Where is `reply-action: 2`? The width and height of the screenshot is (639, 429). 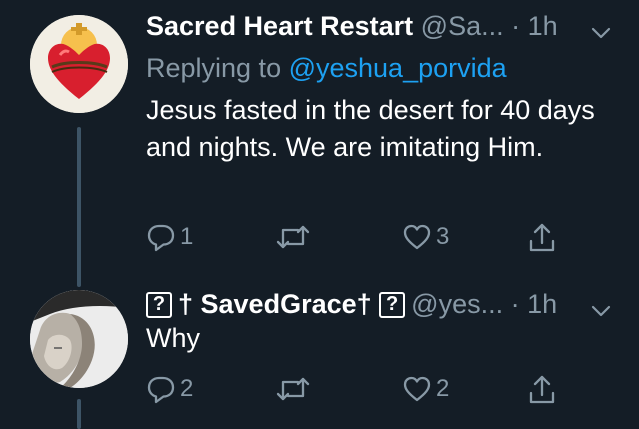 reply-action: 2 is located at coordinates (169, 389).